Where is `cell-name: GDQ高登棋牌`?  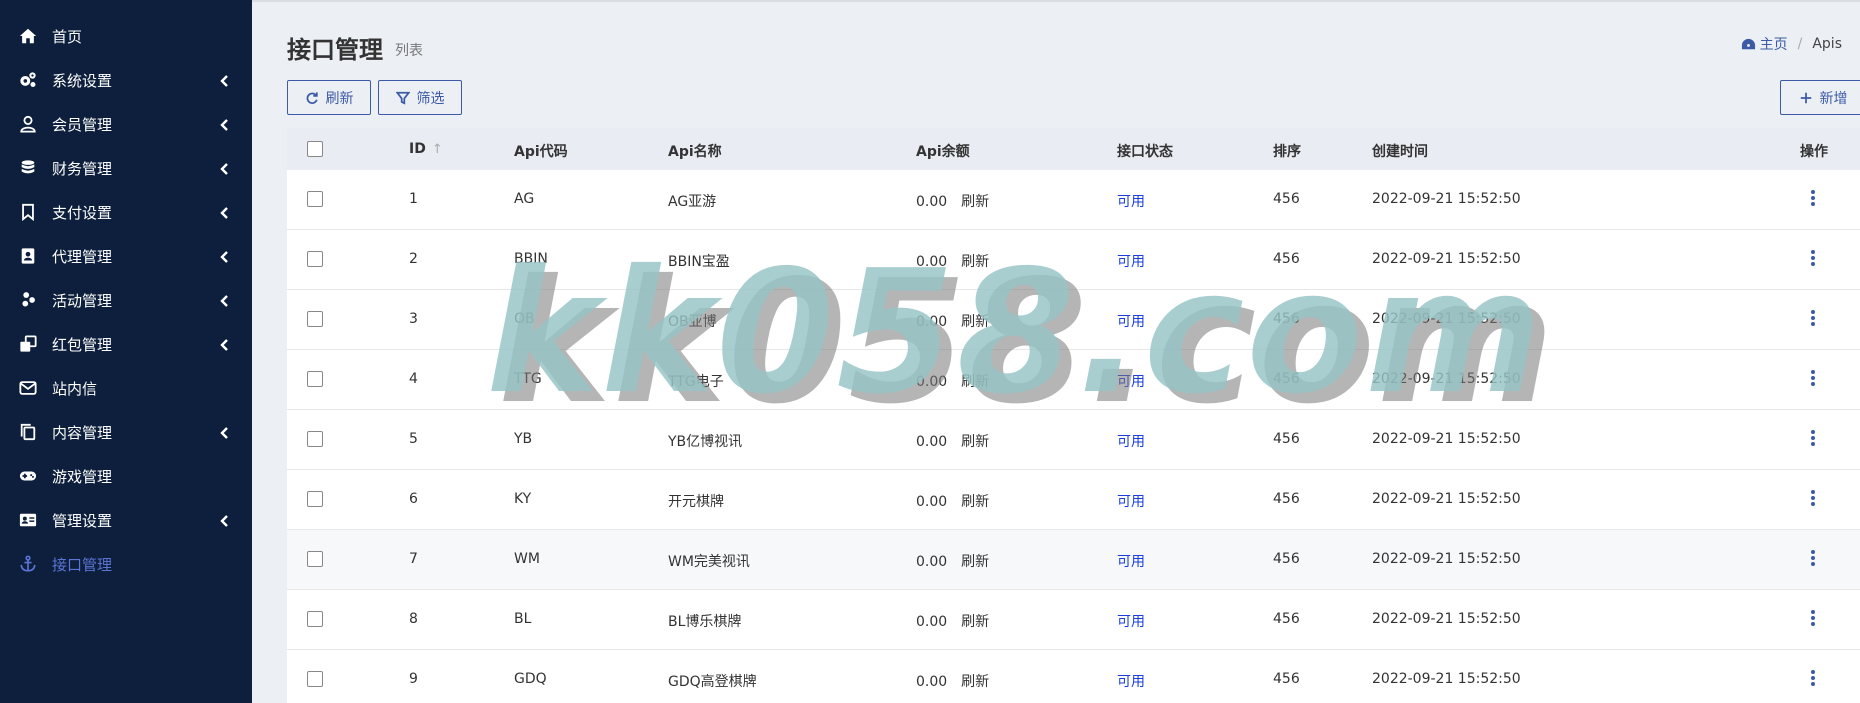
cell-name: GDQ高登棋牌 is located at coordinates (712, 682).